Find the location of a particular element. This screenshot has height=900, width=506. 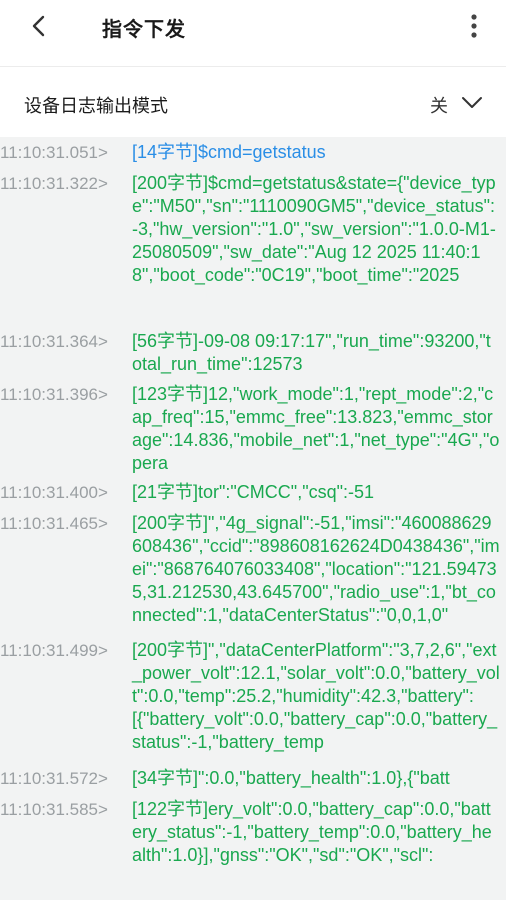

log-timestamp: 11:10:31.572> is located at coordinates (54, 778).